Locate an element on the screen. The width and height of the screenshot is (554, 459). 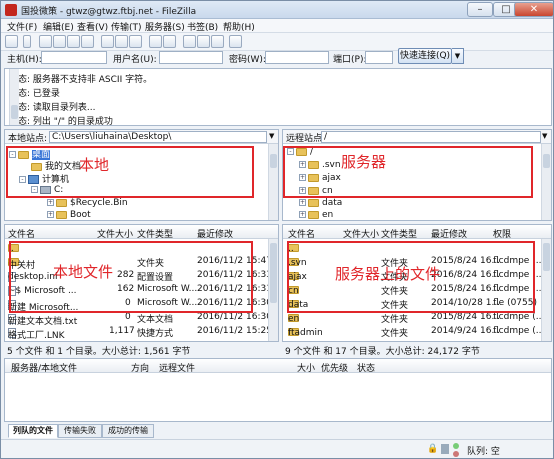
remote-path-input: / is located at coordinates (431, 137).